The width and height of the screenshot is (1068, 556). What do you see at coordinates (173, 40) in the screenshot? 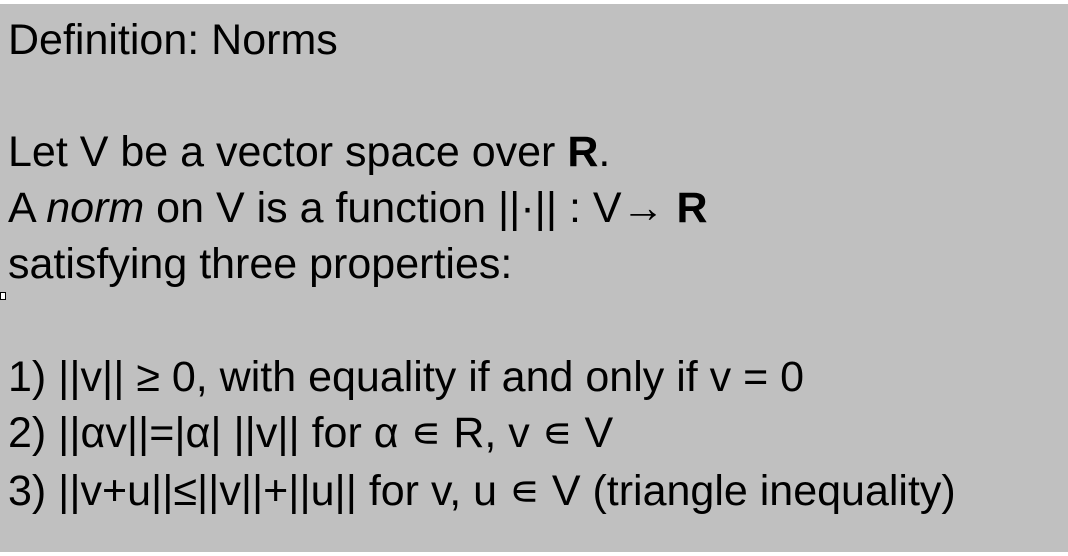
I see `slide-title: Definition: Norms` at bounding box center [173, 40].